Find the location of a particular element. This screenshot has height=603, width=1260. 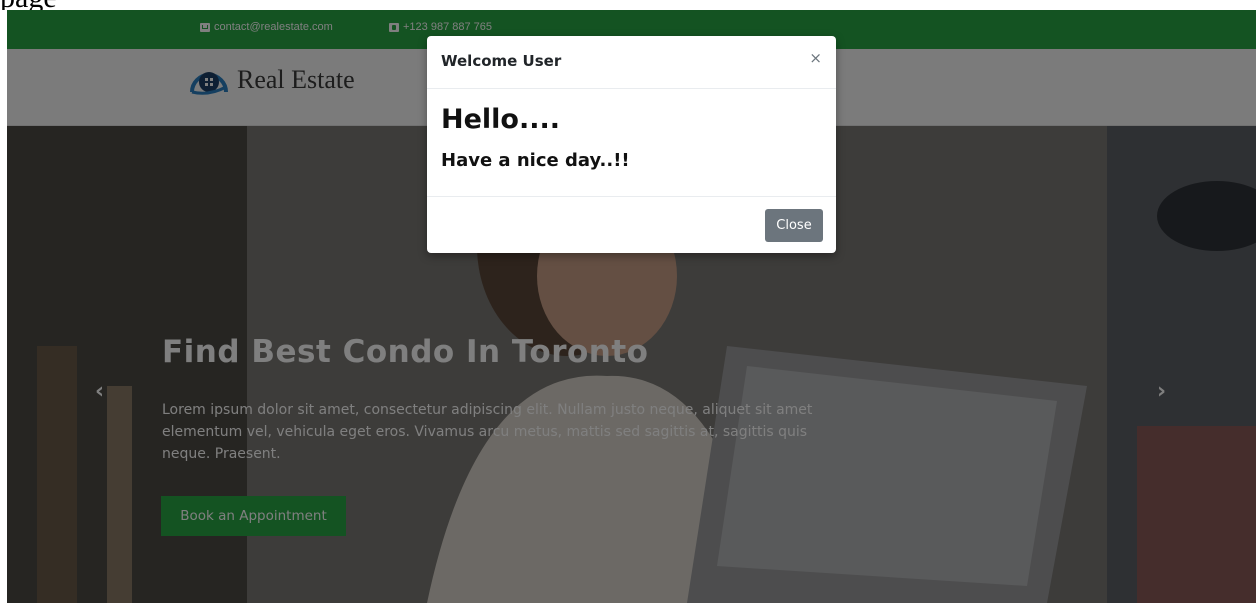

modal-header: Welcome User × is located at coordinates (631, 62).